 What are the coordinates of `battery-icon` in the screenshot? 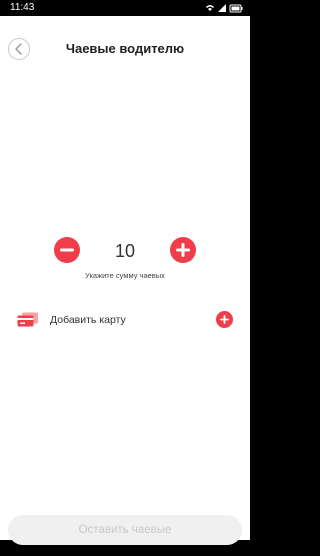 It's located at (236, 8).